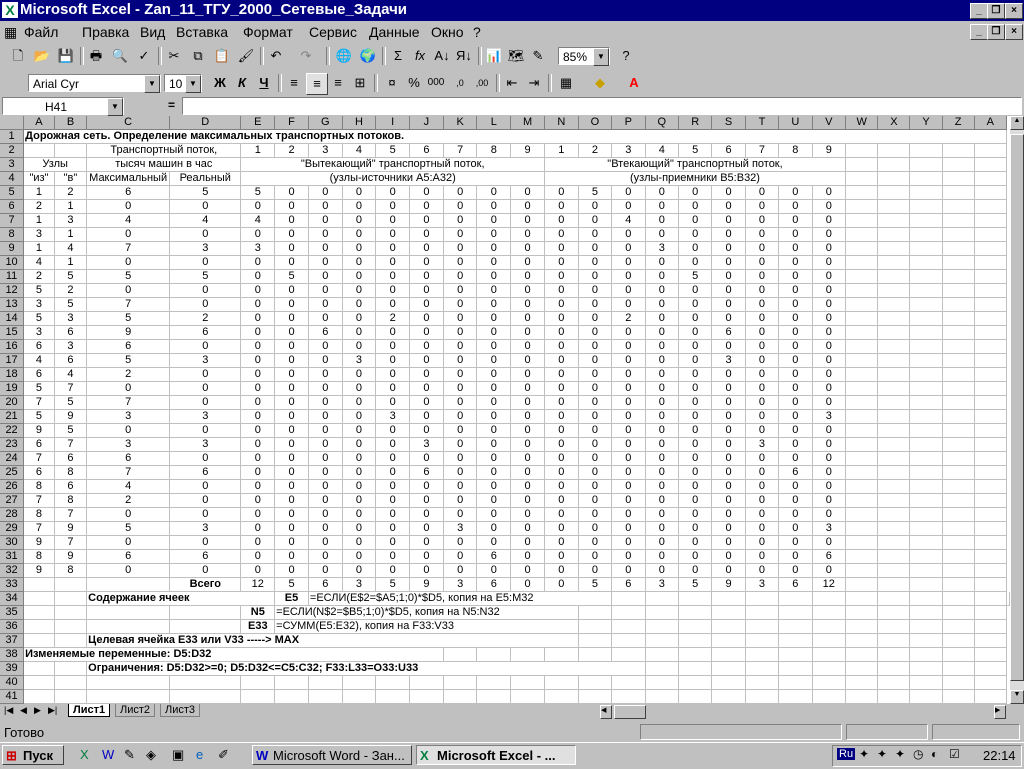  I want to click on align-left-icon: ≡, so click(294, 83).